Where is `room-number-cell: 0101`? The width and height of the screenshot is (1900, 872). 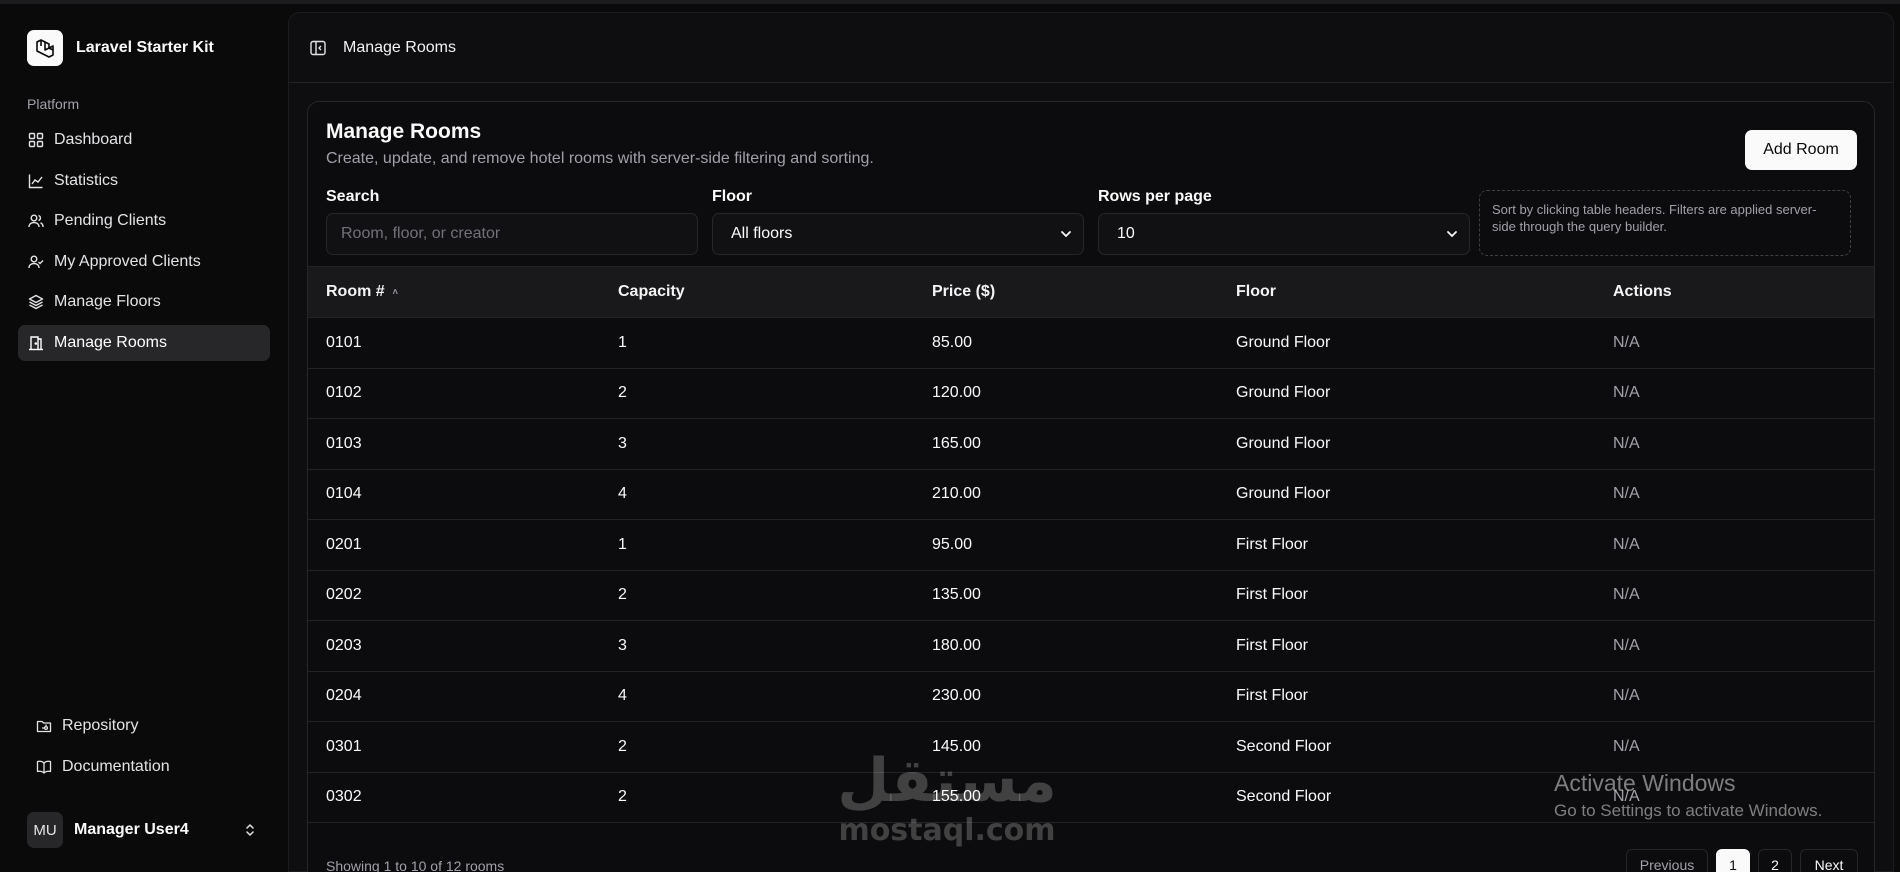 room-number-cell: 0101 is located at coordinates (344, 342).